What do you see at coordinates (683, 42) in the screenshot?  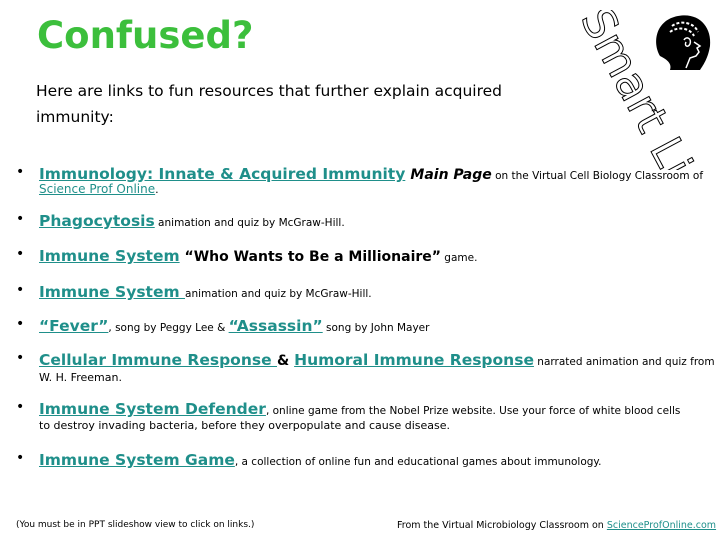 I see `head-profile-icon` at bounding box center [683, 42].